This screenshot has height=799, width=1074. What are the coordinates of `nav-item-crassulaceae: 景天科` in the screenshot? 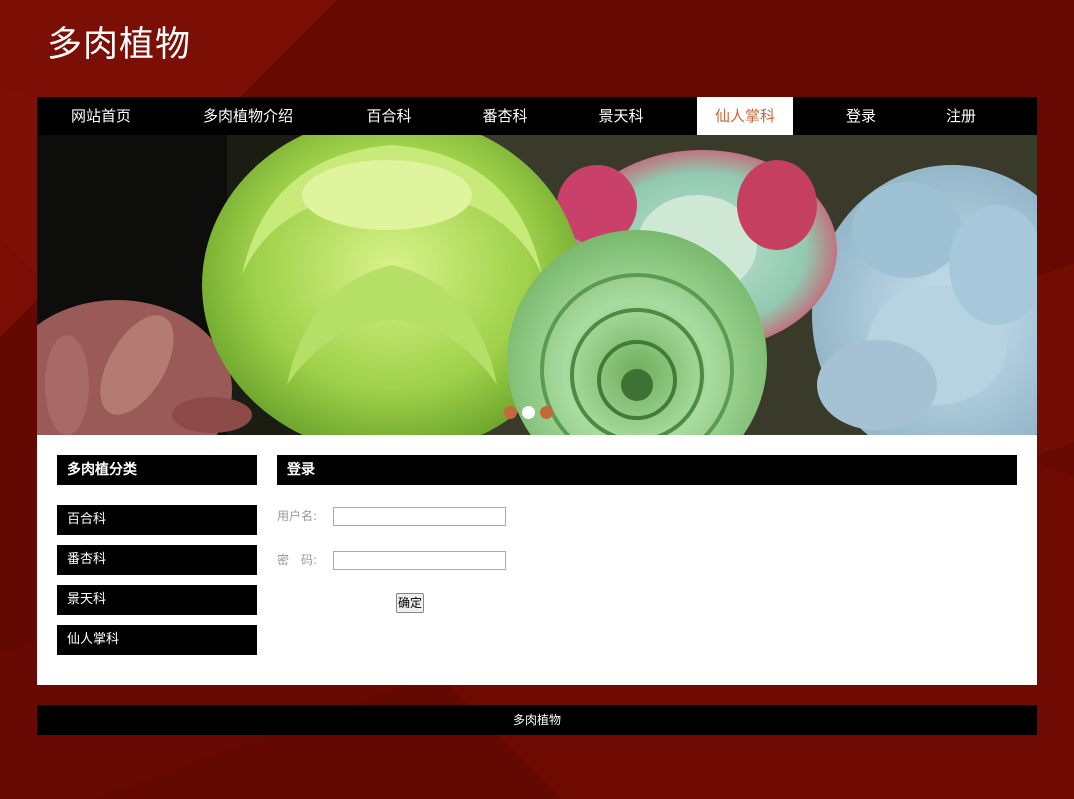 It's located at (621, 116).